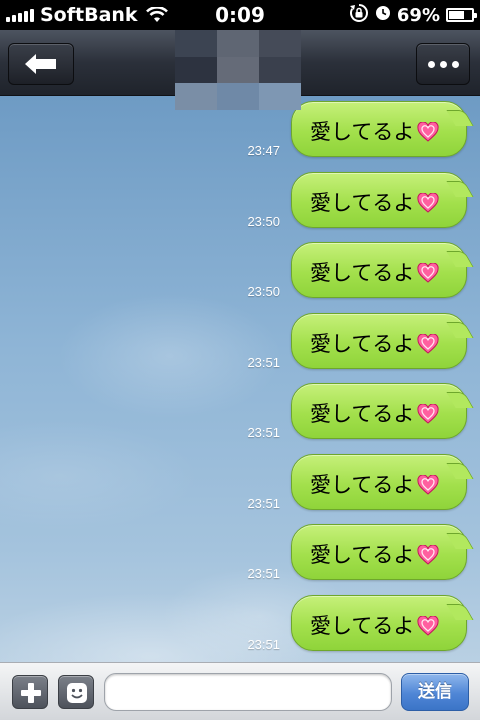 This screenshot has height=720, width=480. I want to click on battery-percent: 69%, so click(418, 15).